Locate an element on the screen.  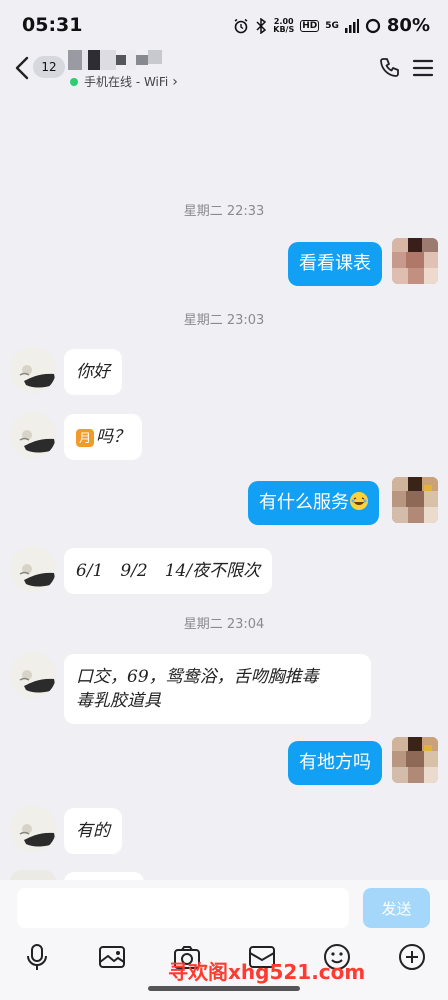
chevron-right-icon: › is located at coordinates (175, 81).